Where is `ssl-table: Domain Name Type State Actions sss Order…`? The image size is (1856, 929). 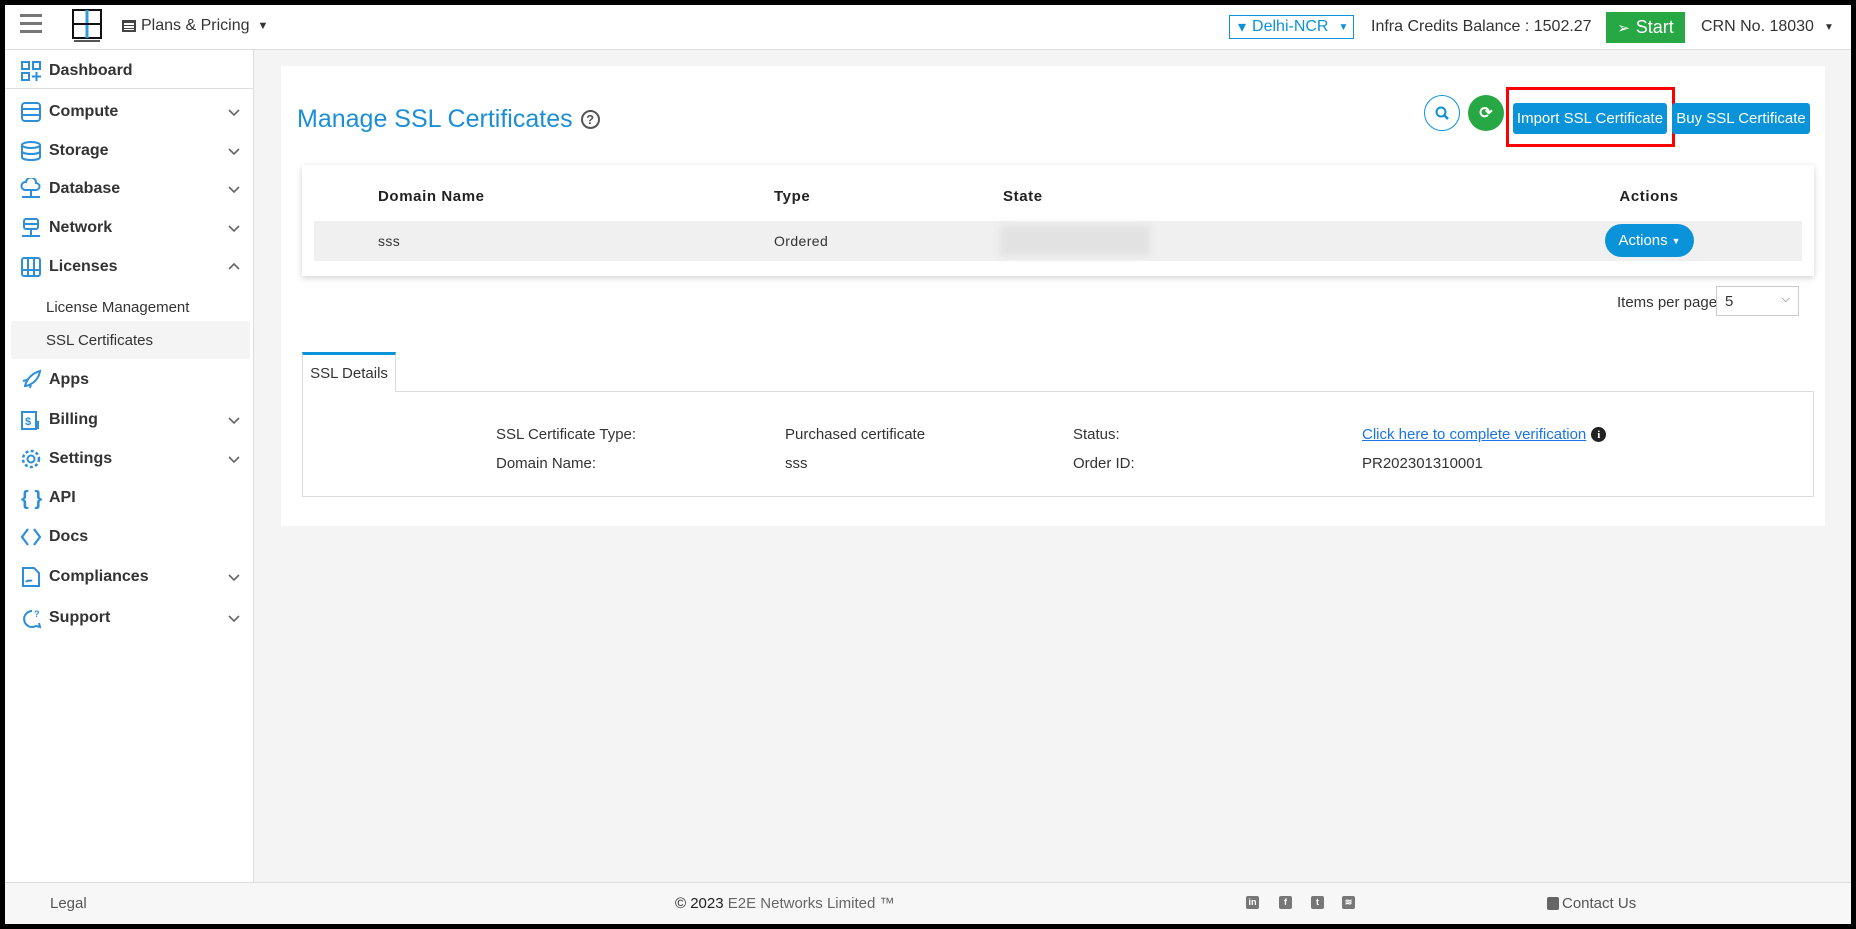
ssl-table: Domain Name Type State Actions sss Order… is located at coordinates (1058, 220).